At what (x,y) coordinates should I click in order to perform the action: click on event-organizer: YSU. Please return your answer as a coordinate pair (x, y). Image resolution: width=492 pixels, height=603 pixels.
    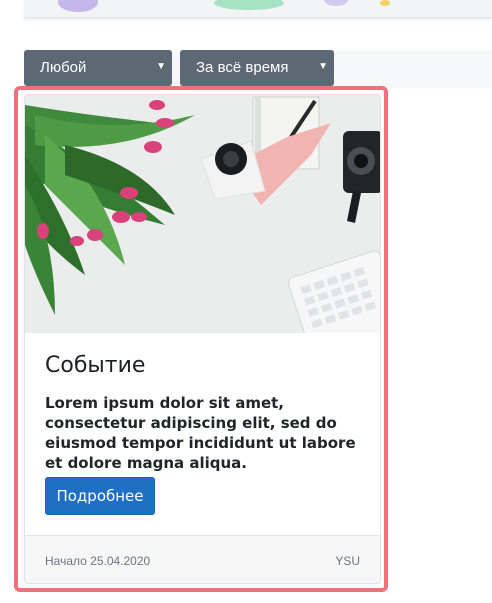
    Looking at the image, I should click on (347, 561).